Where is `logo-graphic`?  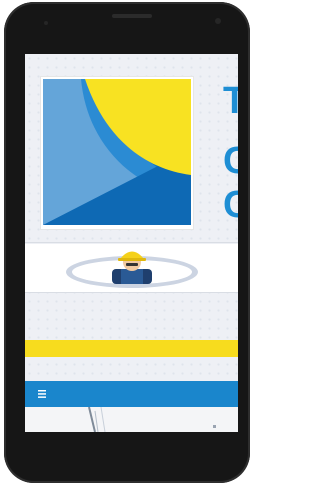
logo-graphic is located at coordinates (117, 152).